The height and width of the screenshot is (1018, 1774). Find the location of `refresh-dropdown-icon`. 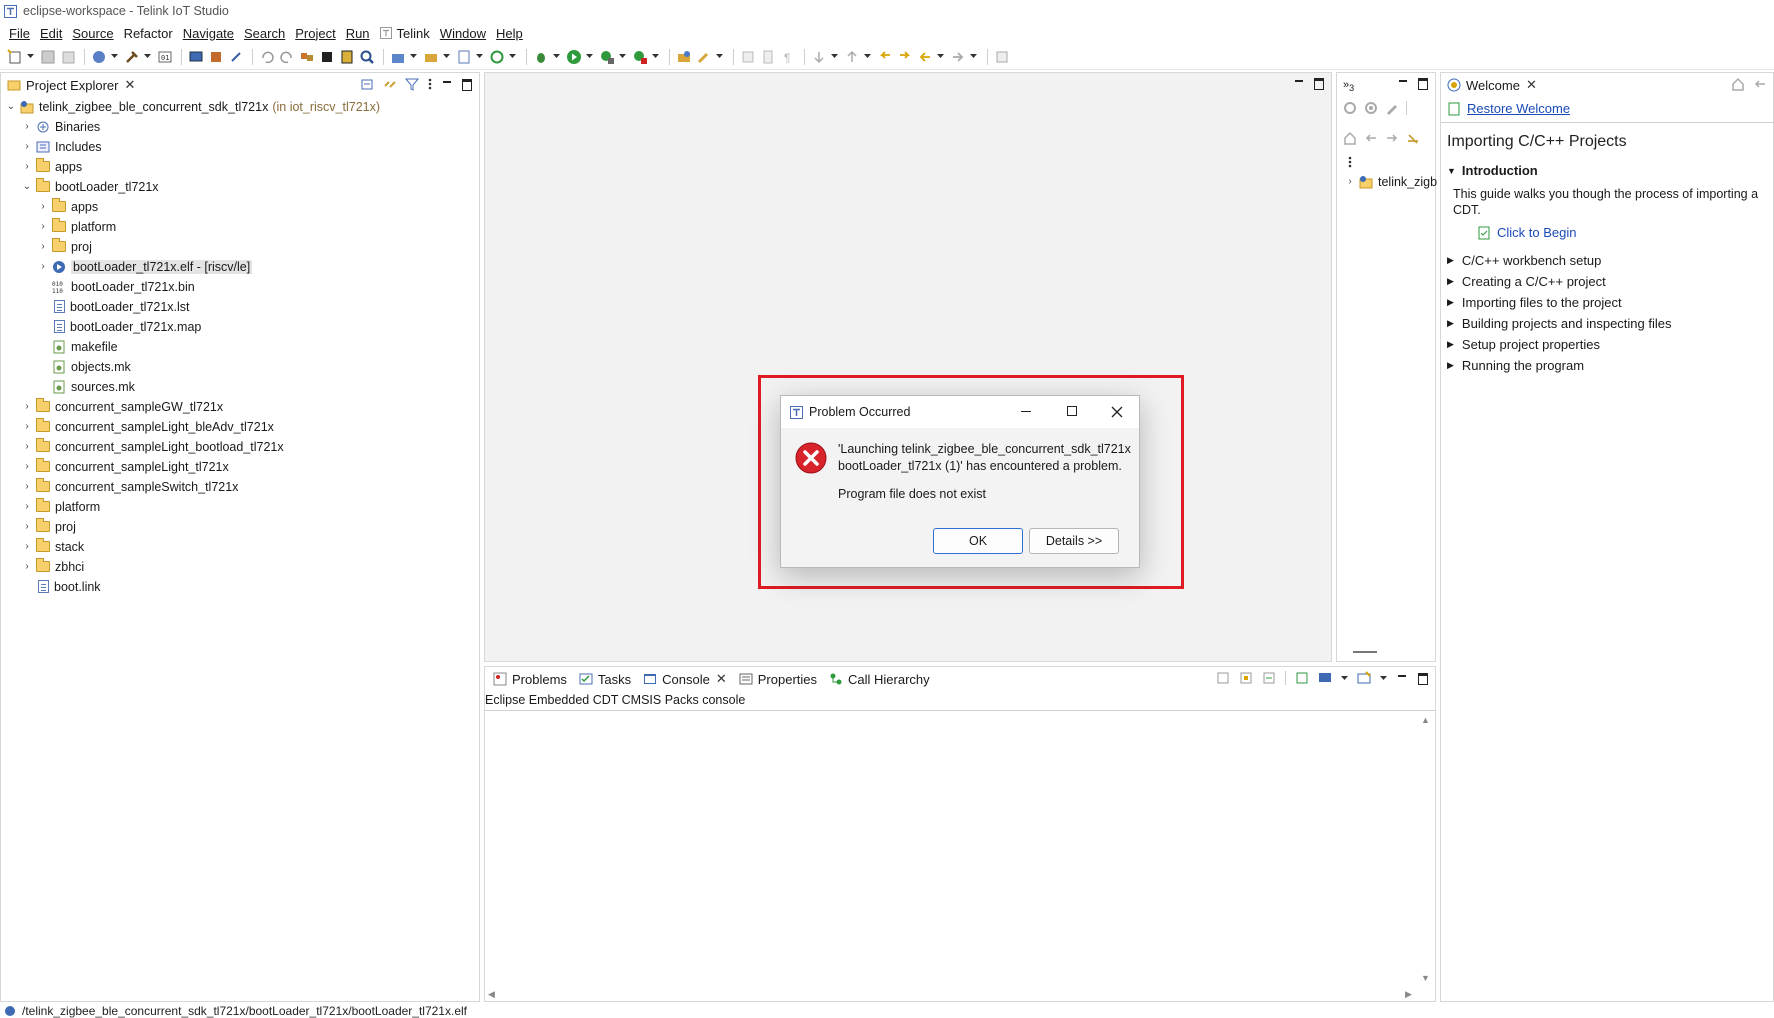

refresh-dropdown-icon is located at coordinates (512, 57).